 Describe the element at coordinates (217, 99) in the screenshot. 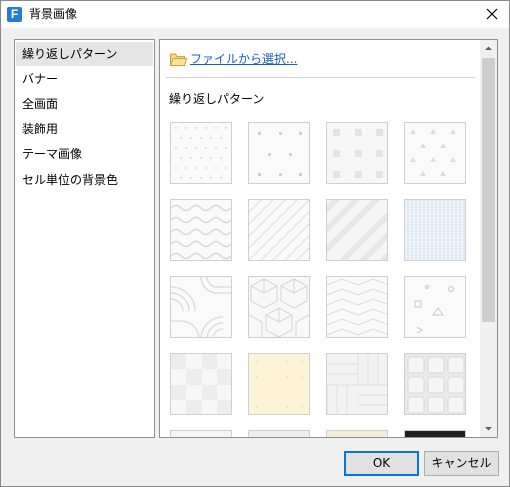

I see `section-title: 繰り返しパターン` at that location.